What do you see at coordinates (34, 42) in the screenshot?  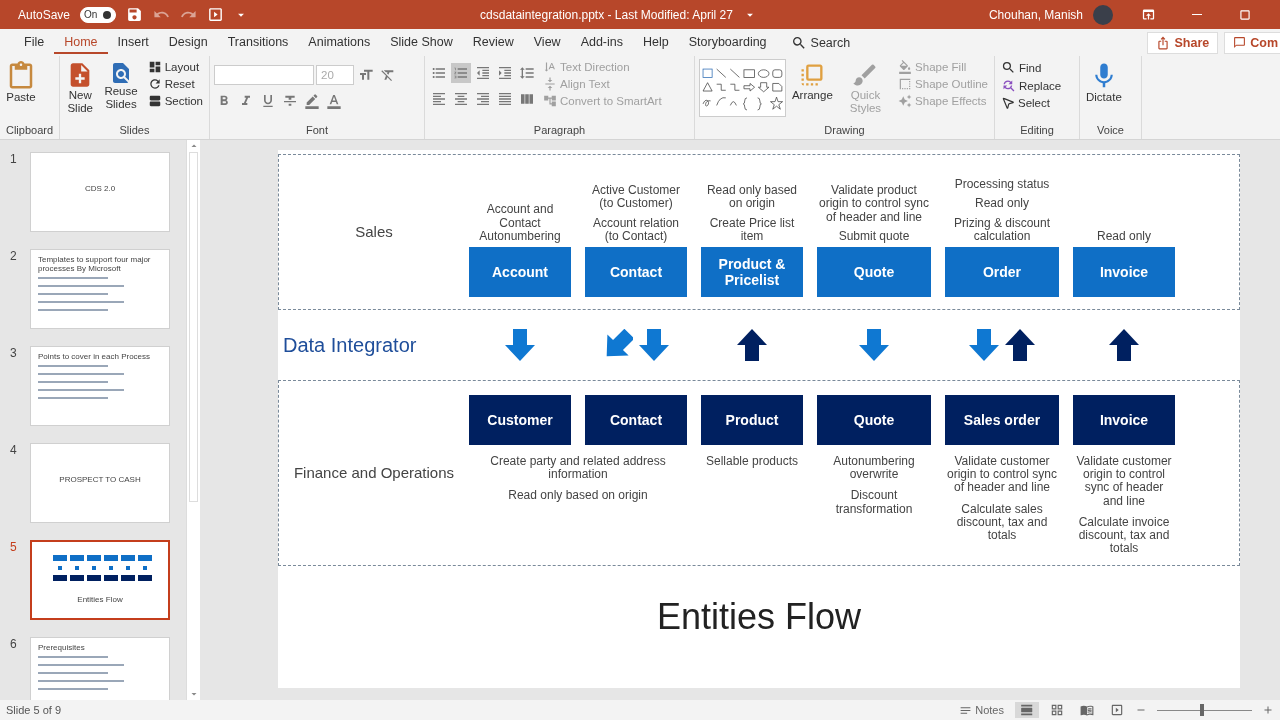 I see `ribbon-tab: File` at bounding box center [34, 42].